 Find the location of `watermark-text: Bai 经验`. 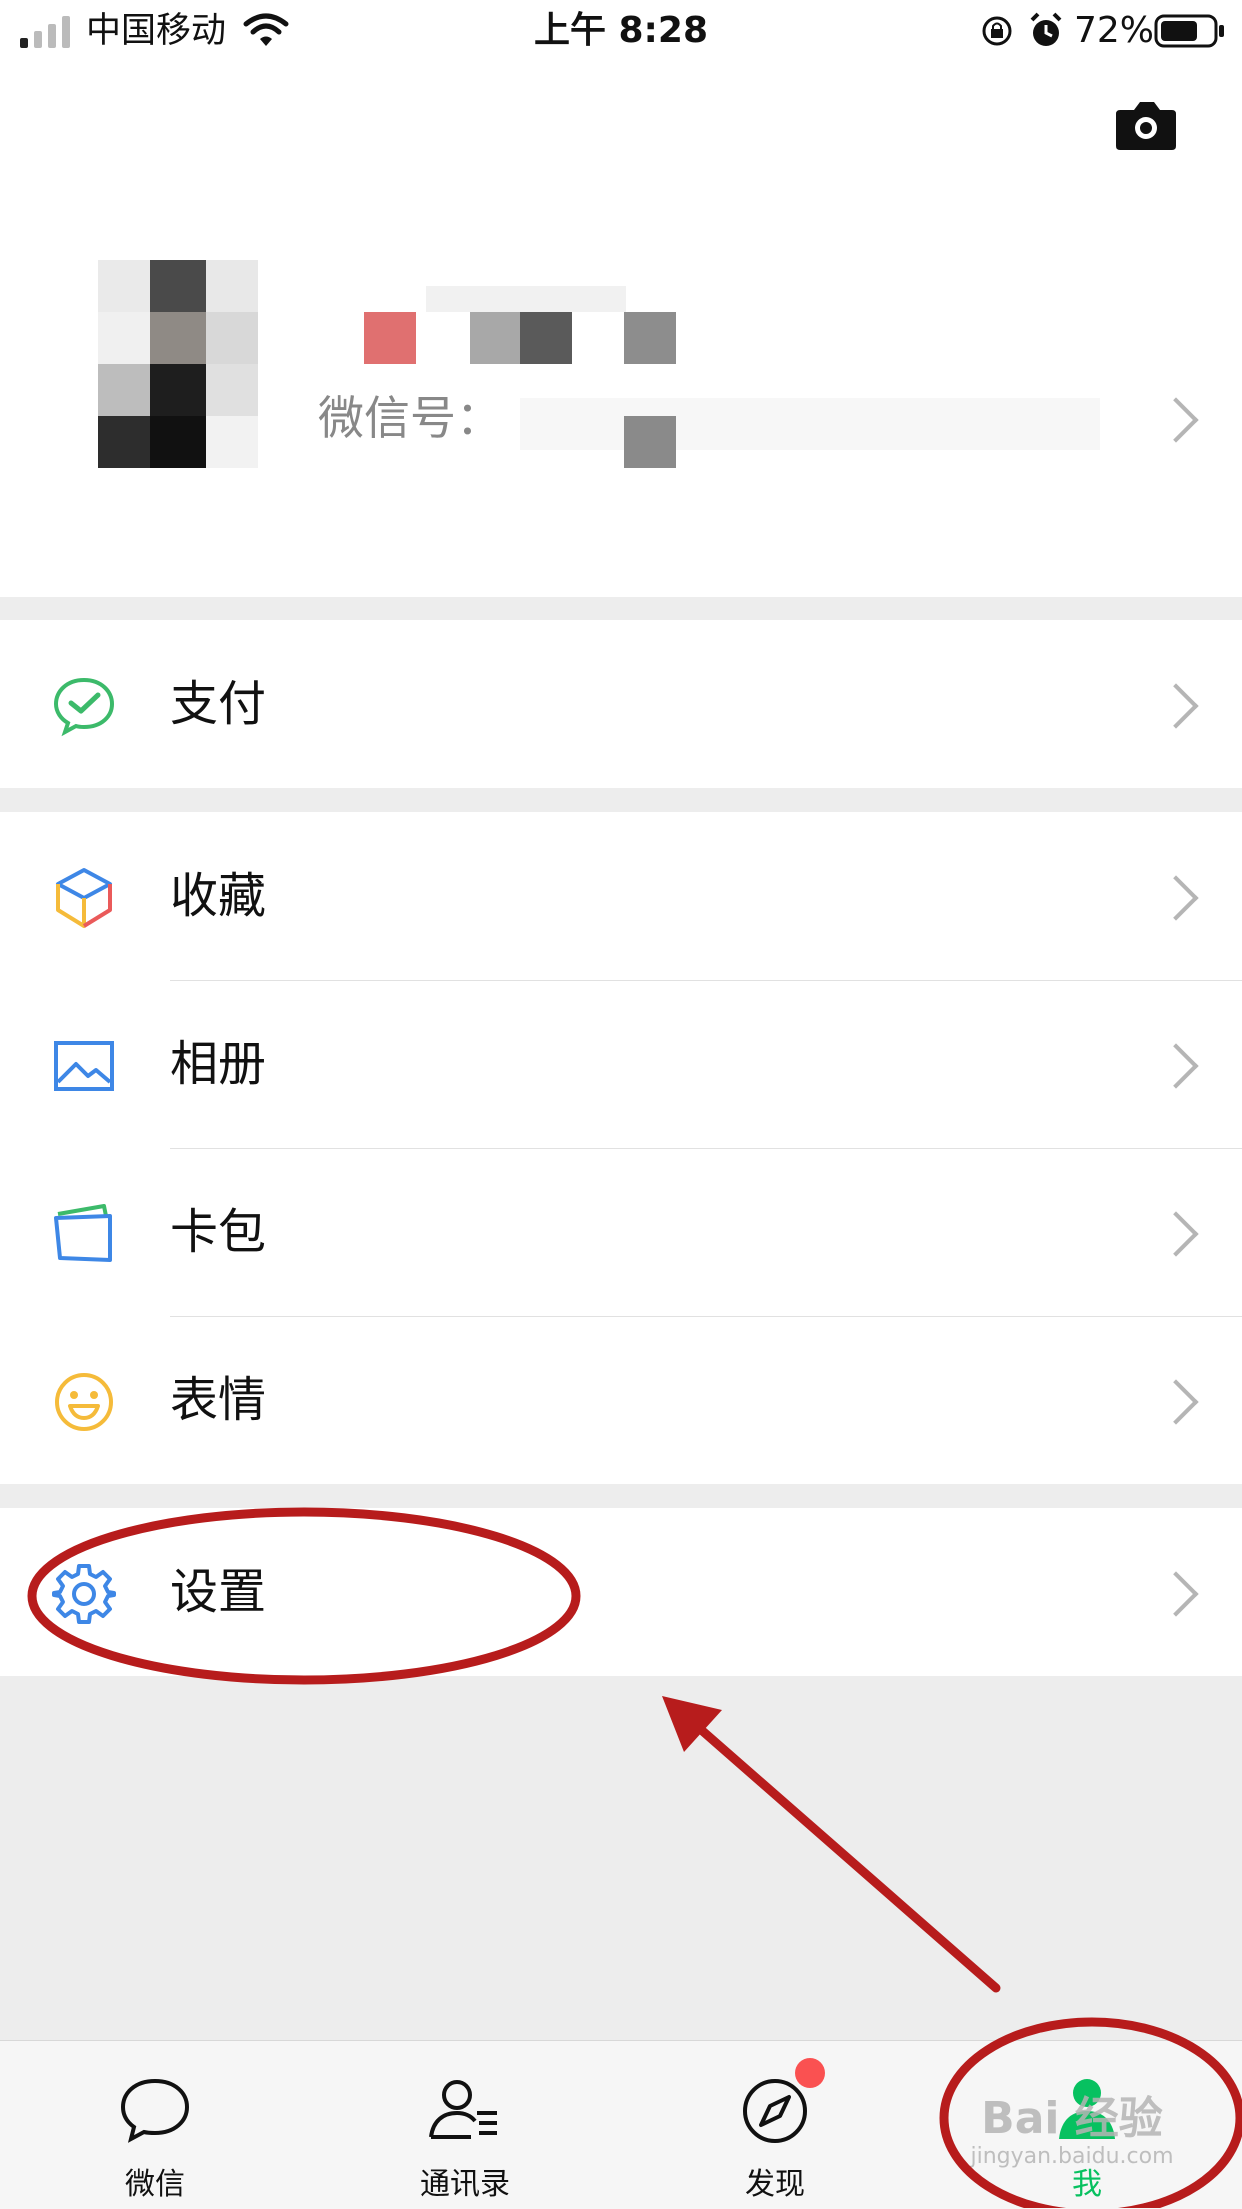

watermark-text: Bai 经验 is located at coordinates (1072, 2118).